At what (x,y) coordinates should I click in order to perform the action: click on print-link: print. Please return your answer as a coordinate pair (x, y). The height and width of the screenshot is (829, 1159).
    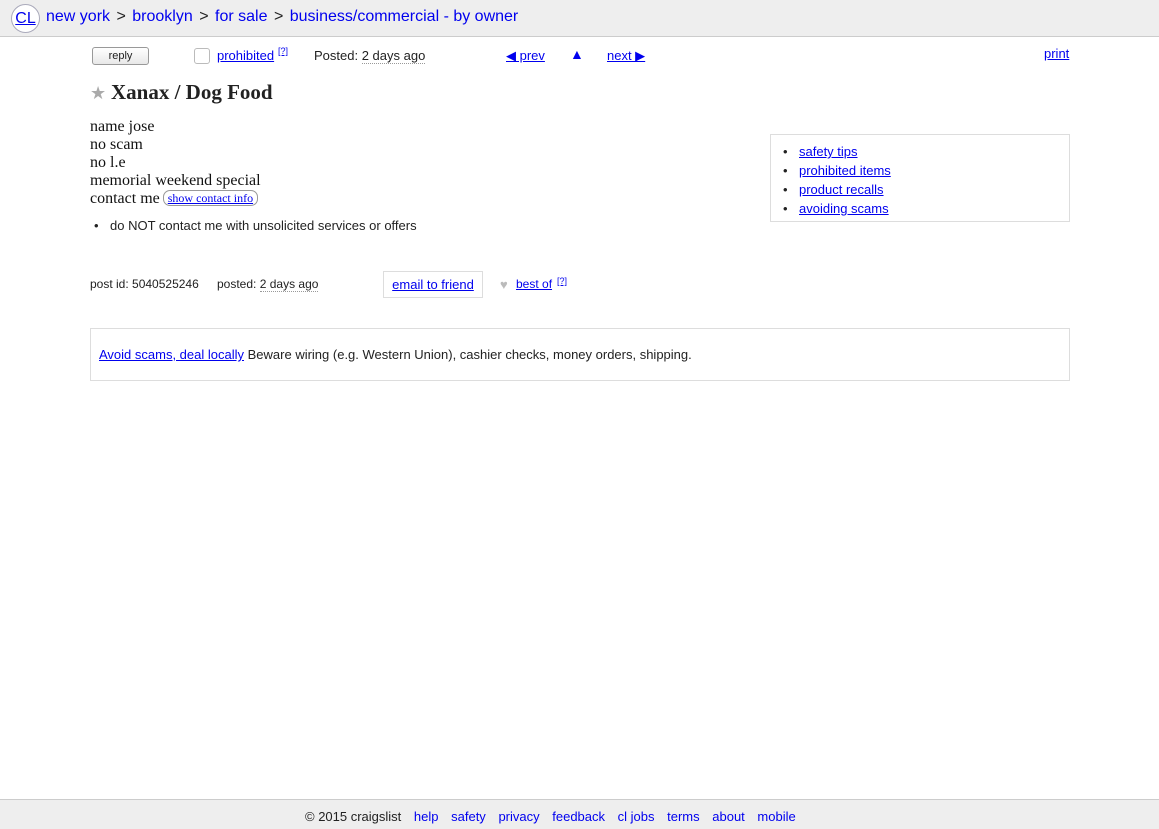
    Looking at the image, I should click on (1056, 53).